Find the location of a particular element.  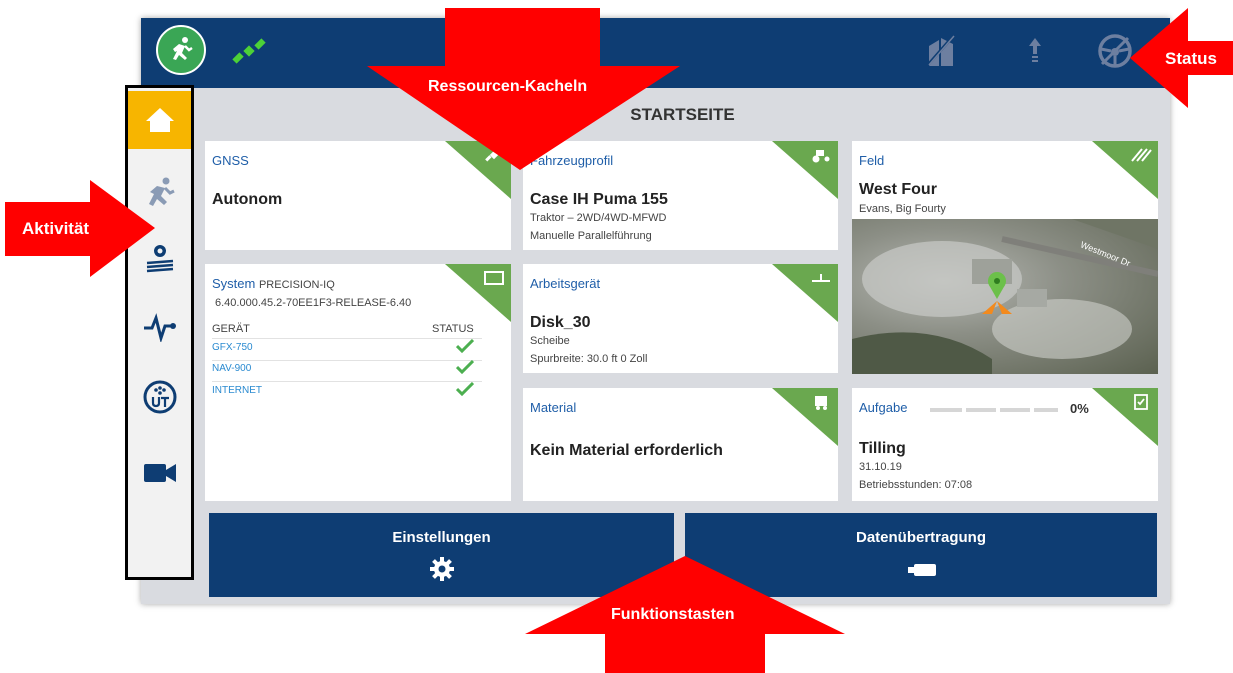

task-date: 31.10.19 is located at coordinates (880, 467).